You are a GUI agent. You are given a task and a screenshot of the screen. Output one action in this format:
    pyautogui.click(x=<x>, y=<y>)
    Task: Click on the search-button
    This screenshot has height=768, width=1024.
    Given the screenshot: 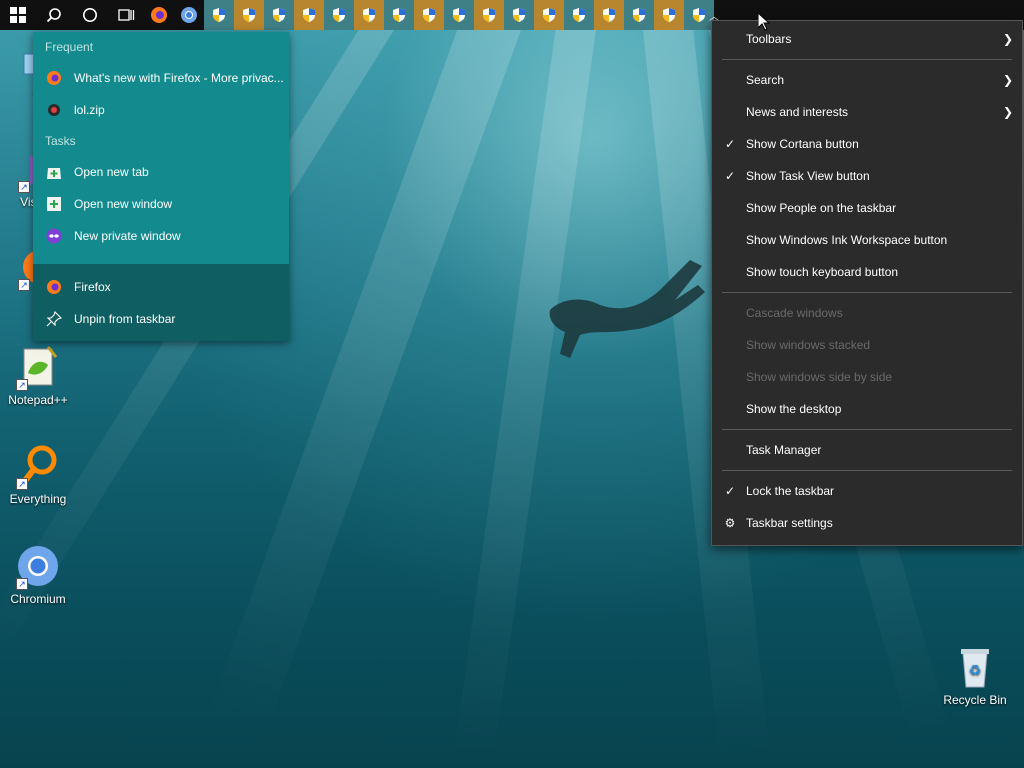 What is the action you would take?
    pyautogui.click(x=54, y=15)
    